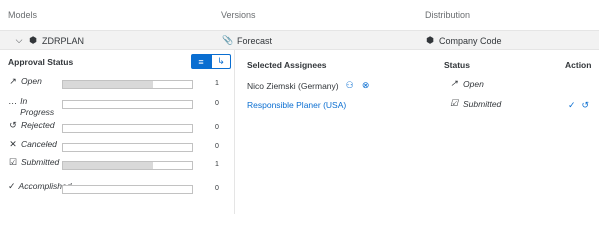  I want to click on status-row-open: ↗ Open 1, so click(120, 86).